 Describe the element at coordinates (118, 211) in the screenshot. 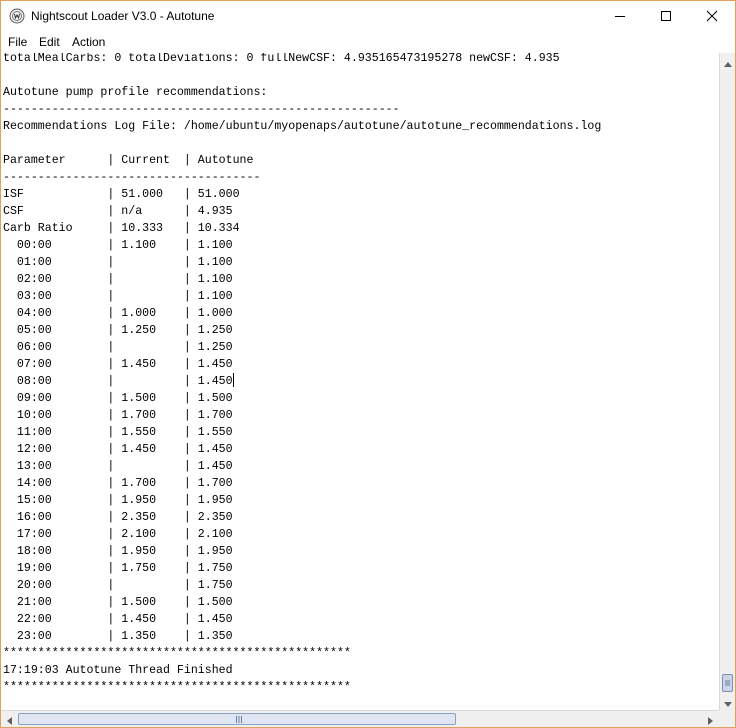

I see `console-line: CSF | n/a | 4.935` at that location.